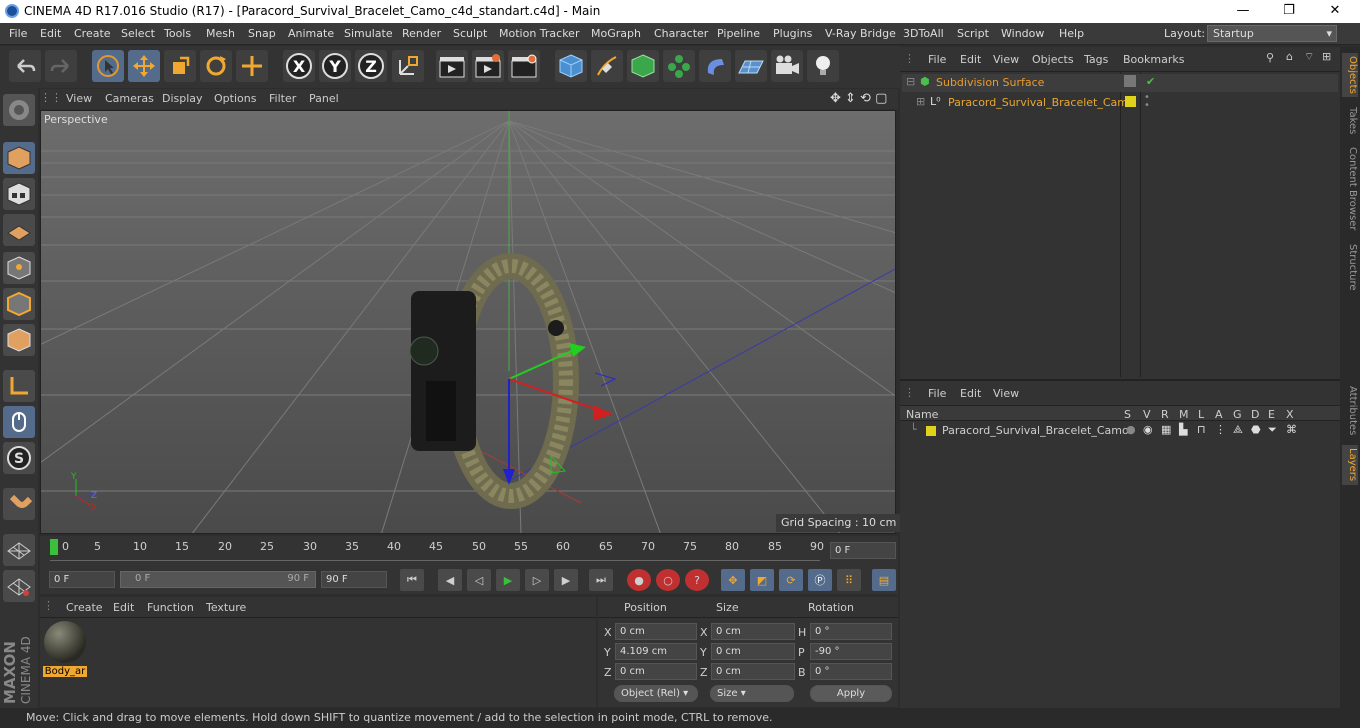  What do you see at coordinates (851, 651) in the screenshot?
I see `rot-p-field: -90 °` at bounding box center [851, 651].